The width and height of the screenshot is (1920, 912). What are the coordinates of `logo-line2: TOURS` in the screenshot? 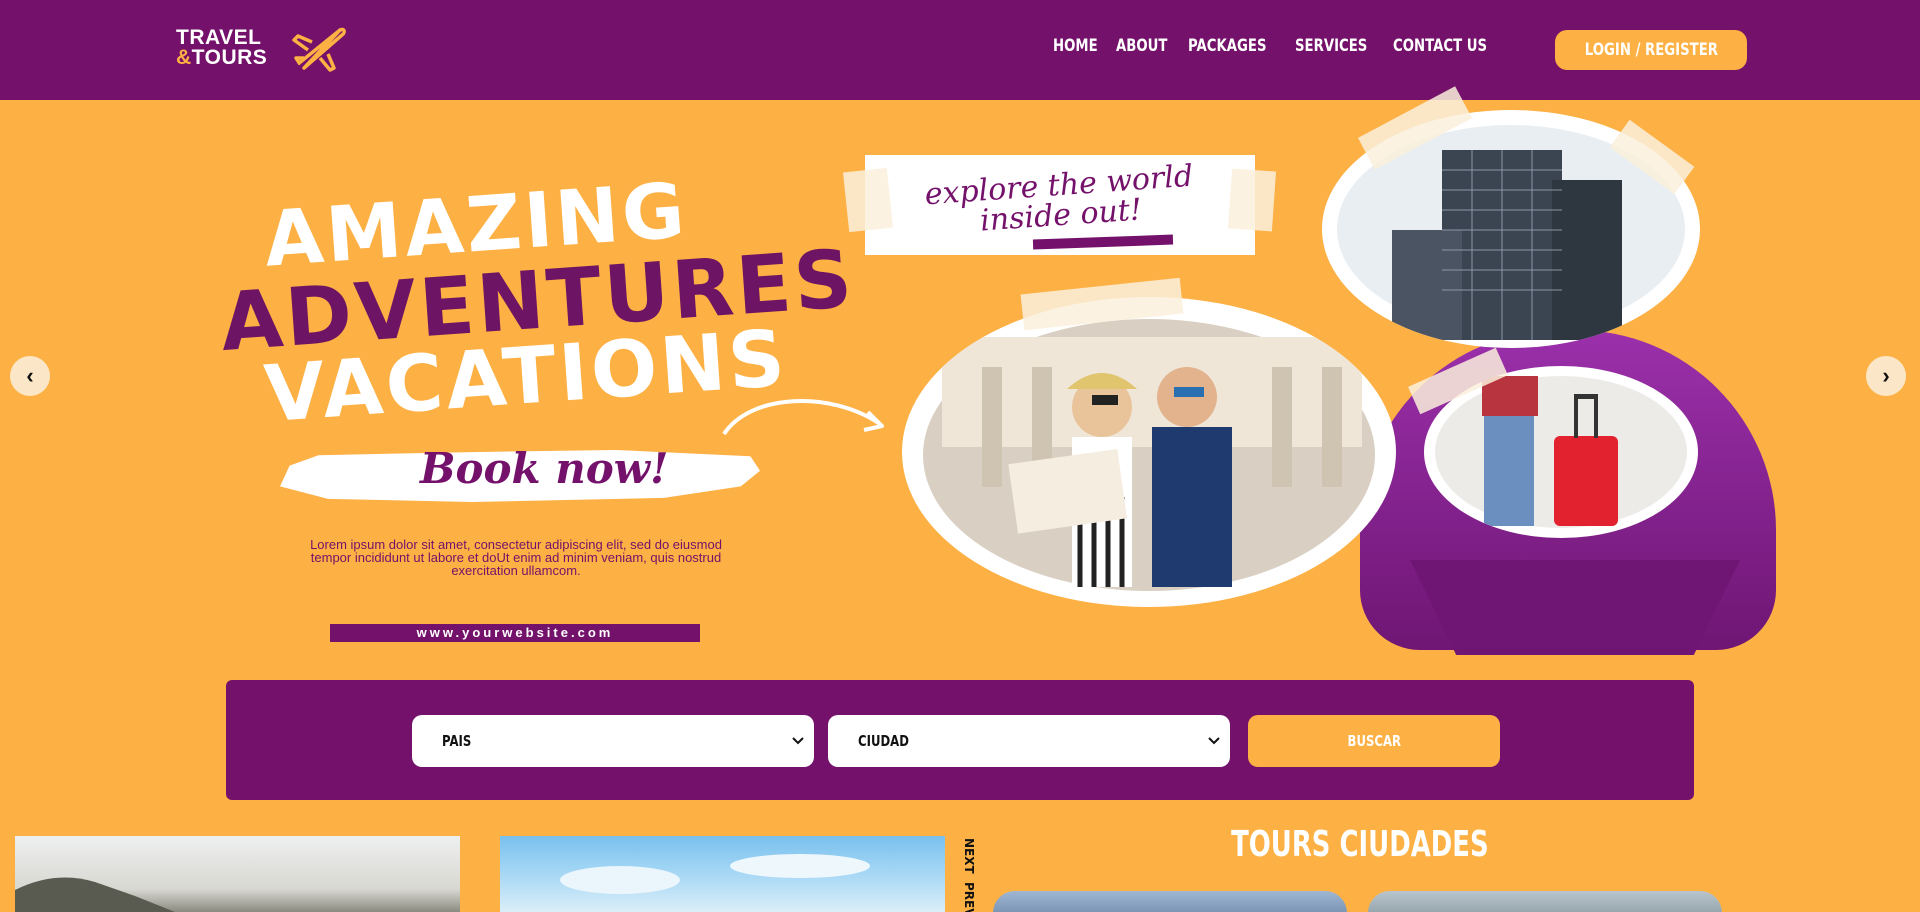 It's located at (229, 57).